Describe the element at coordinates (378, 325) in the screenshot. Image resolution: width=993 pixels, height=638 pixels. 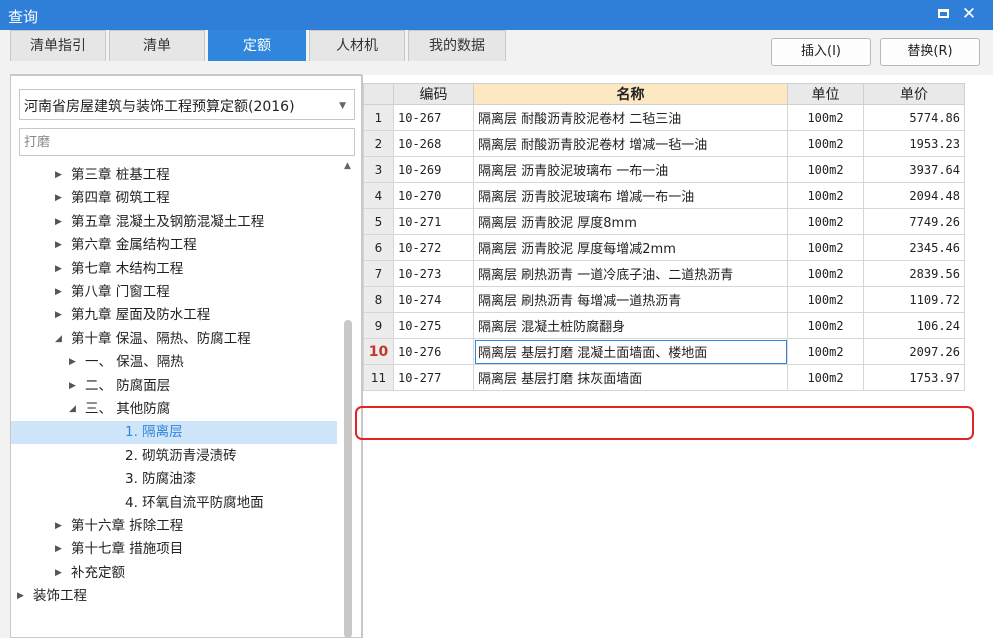
I see `row-number-cell: 9` at that location.